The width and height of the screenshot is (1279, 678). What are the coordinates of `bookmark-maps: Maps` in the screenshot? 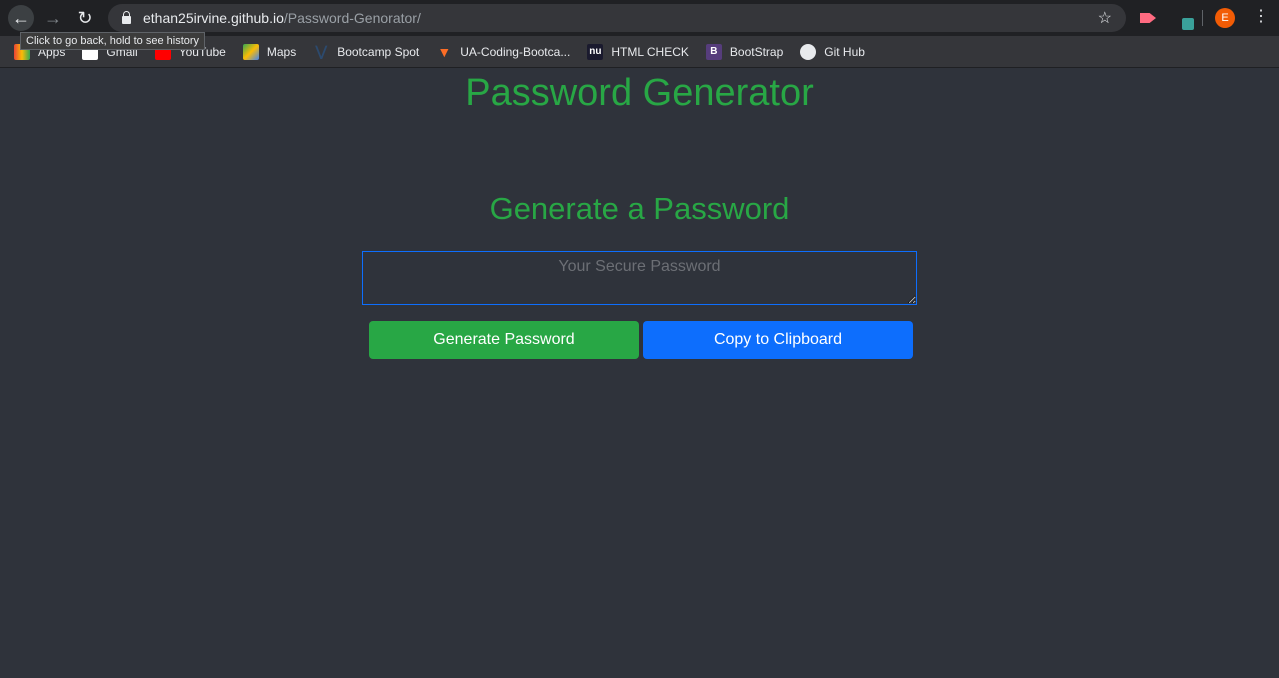 It's located at (269, 51).